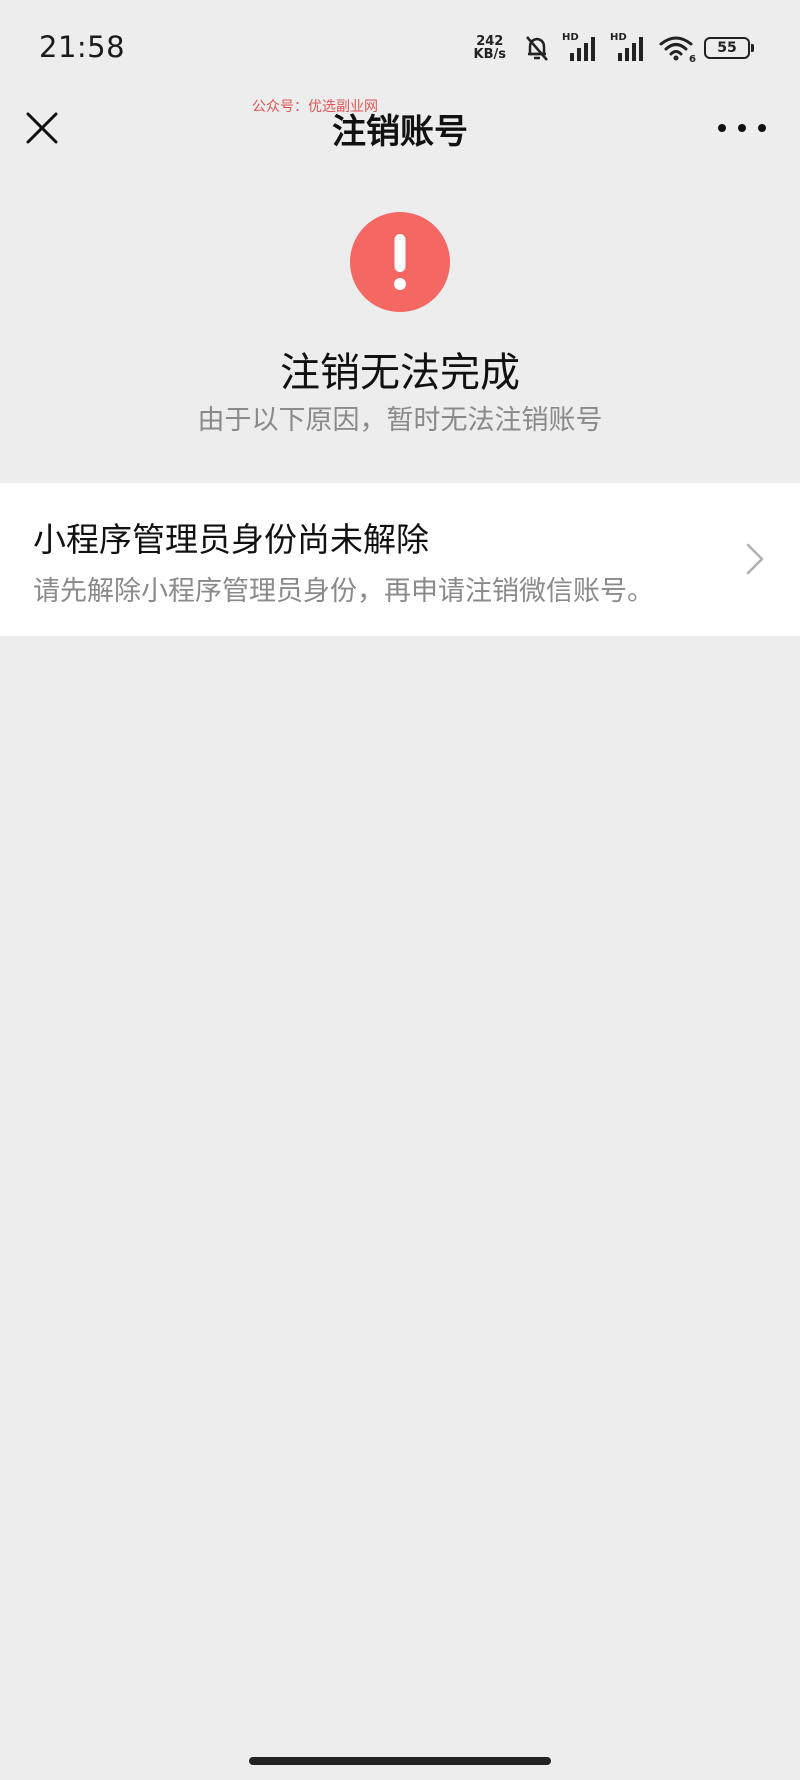 The image size is (800, 1780). I want to click on more-button, so click(742, 128).